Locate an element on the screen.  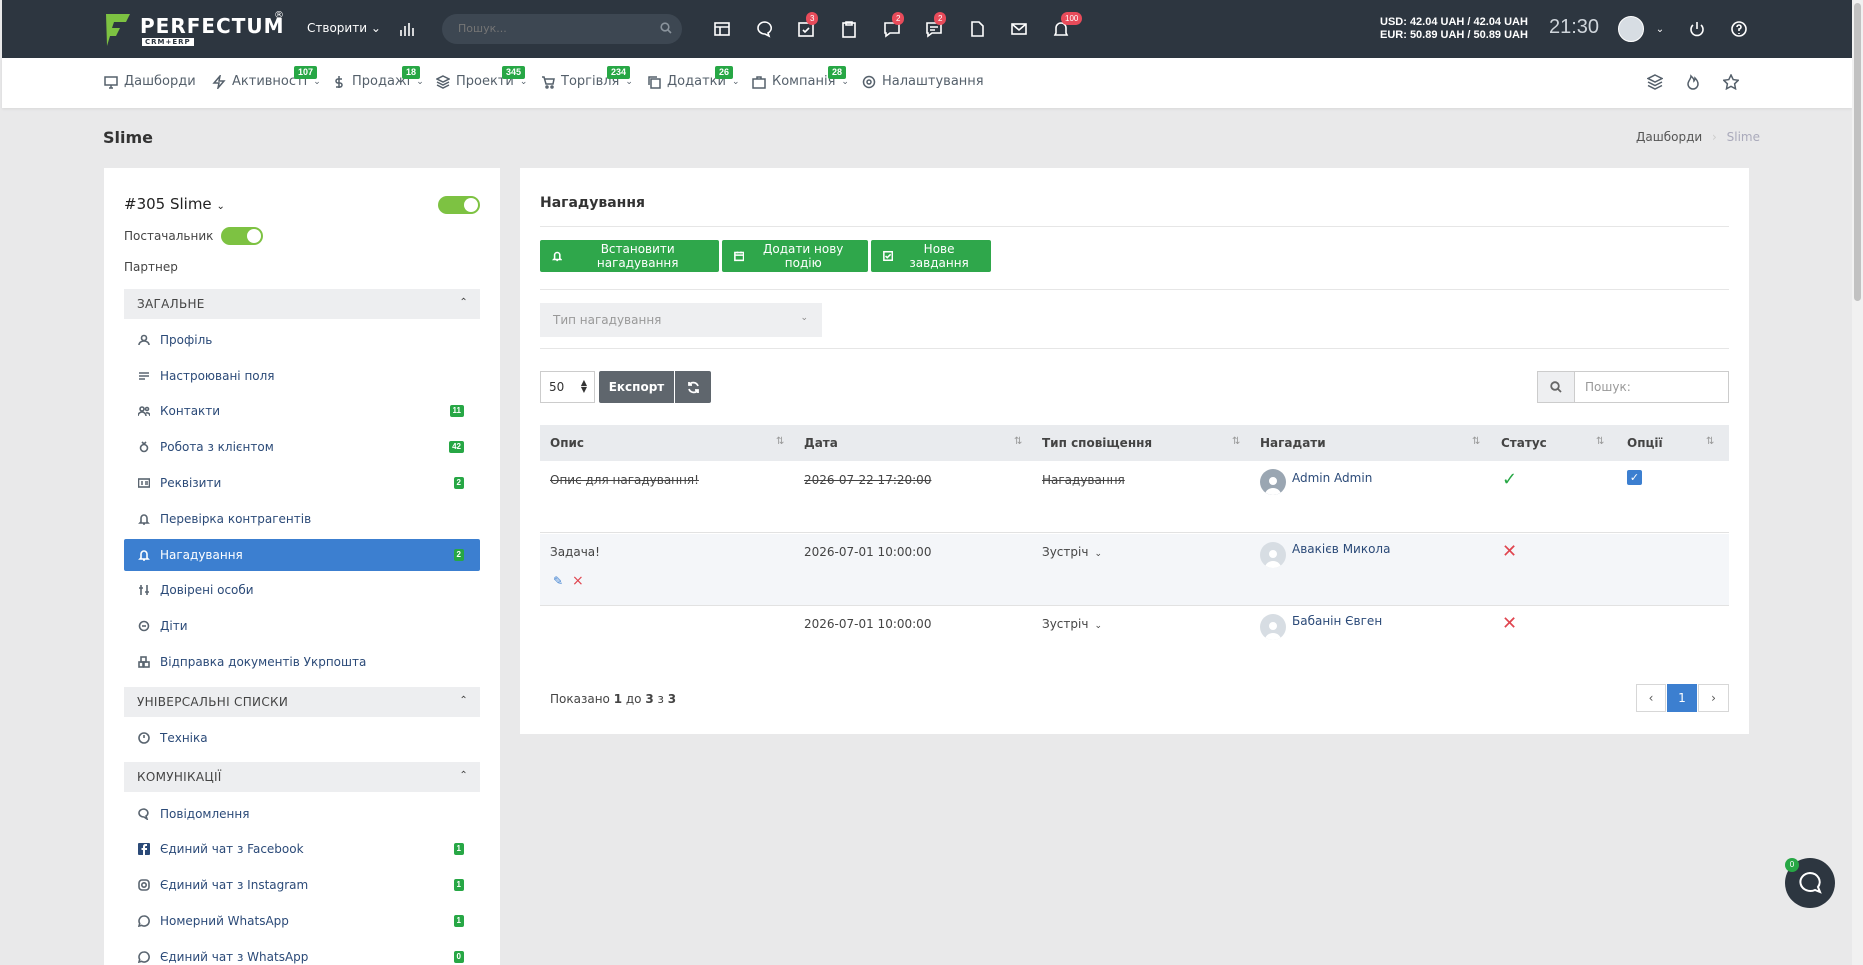
nav-item-settings: Налаштування is located at coordinates (923, 81).